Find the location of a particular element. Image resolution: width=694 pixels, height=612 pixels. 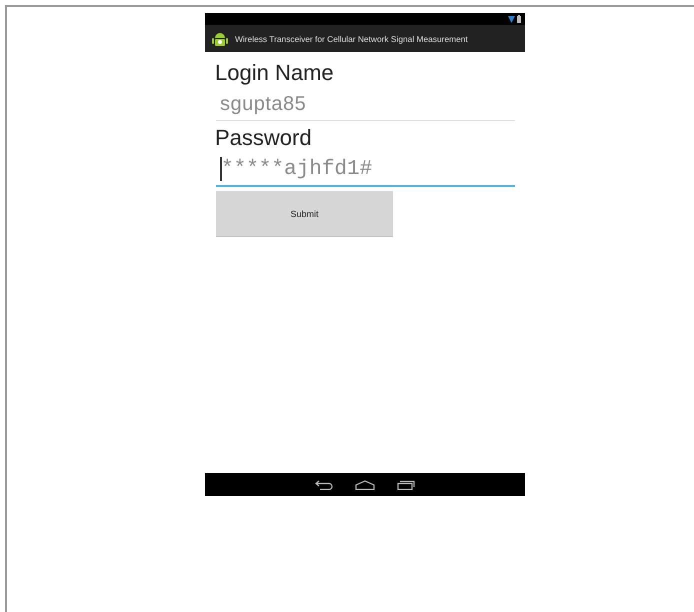

login-name-field: sgupta85 is located at coordinates (365, 104).